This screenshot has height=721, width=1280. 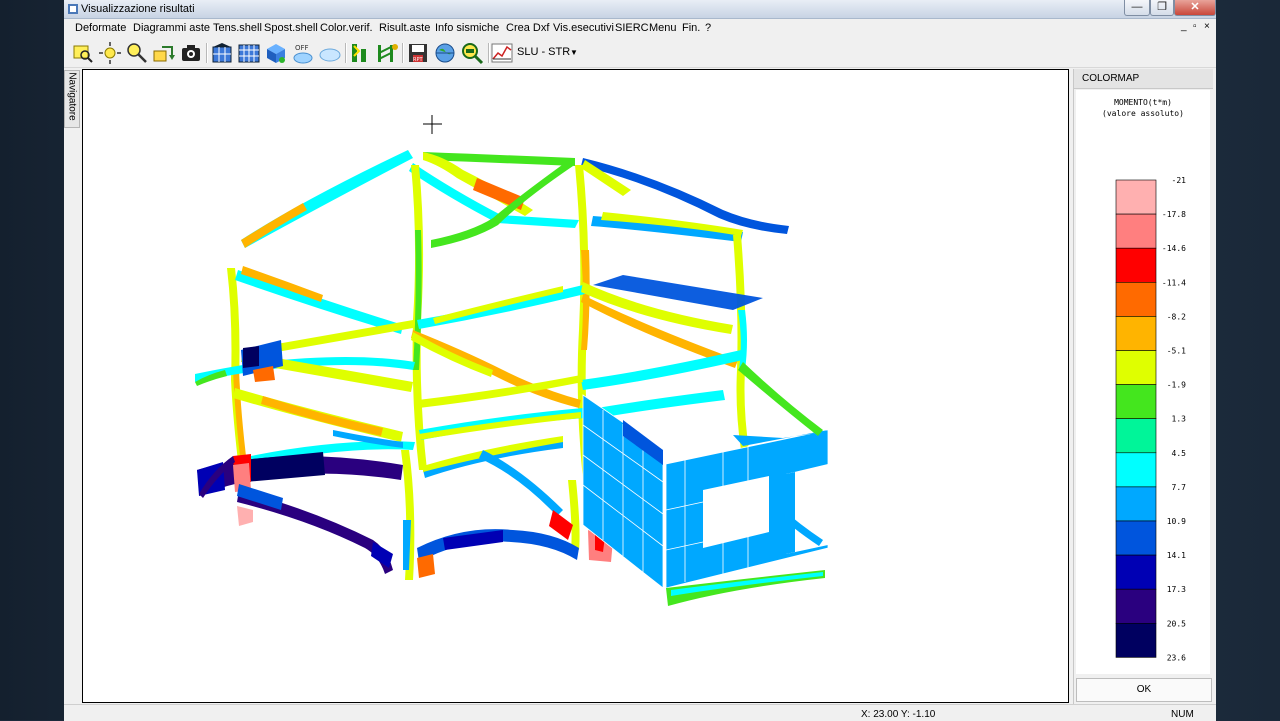 I want to click on menu-crea-dxf: Crea Dxf, so click(x=527, y=28).